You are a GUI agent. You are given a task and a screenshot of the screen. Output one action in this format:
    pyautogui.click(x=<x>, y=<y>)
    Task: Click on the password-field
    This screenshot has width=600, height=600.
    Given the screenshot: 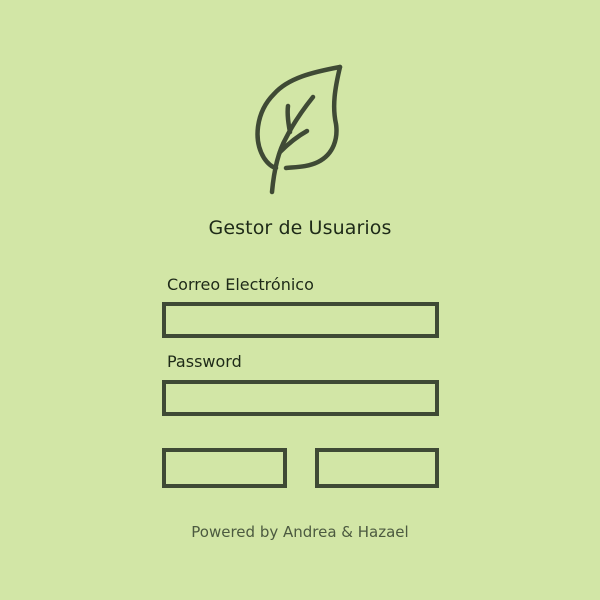 What is the action you would take?
    pyautogui.click(x=300, y=398)
    